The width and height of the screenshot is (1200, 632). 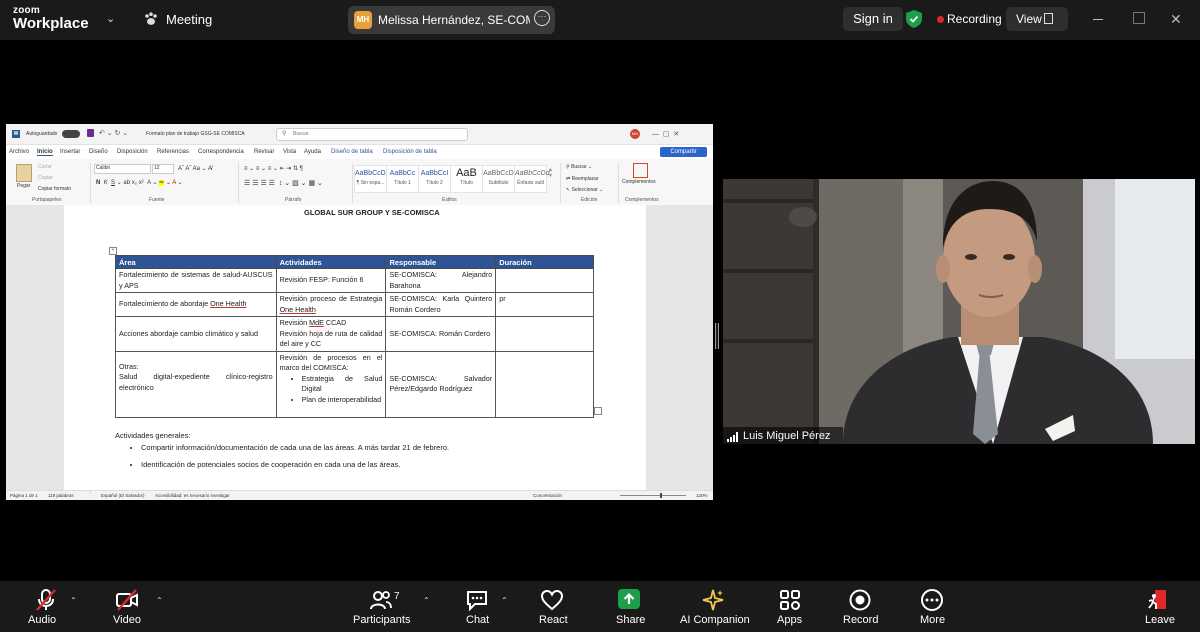 I want to click on chat-options-icon: ⌃, so click(x=504, y=600).